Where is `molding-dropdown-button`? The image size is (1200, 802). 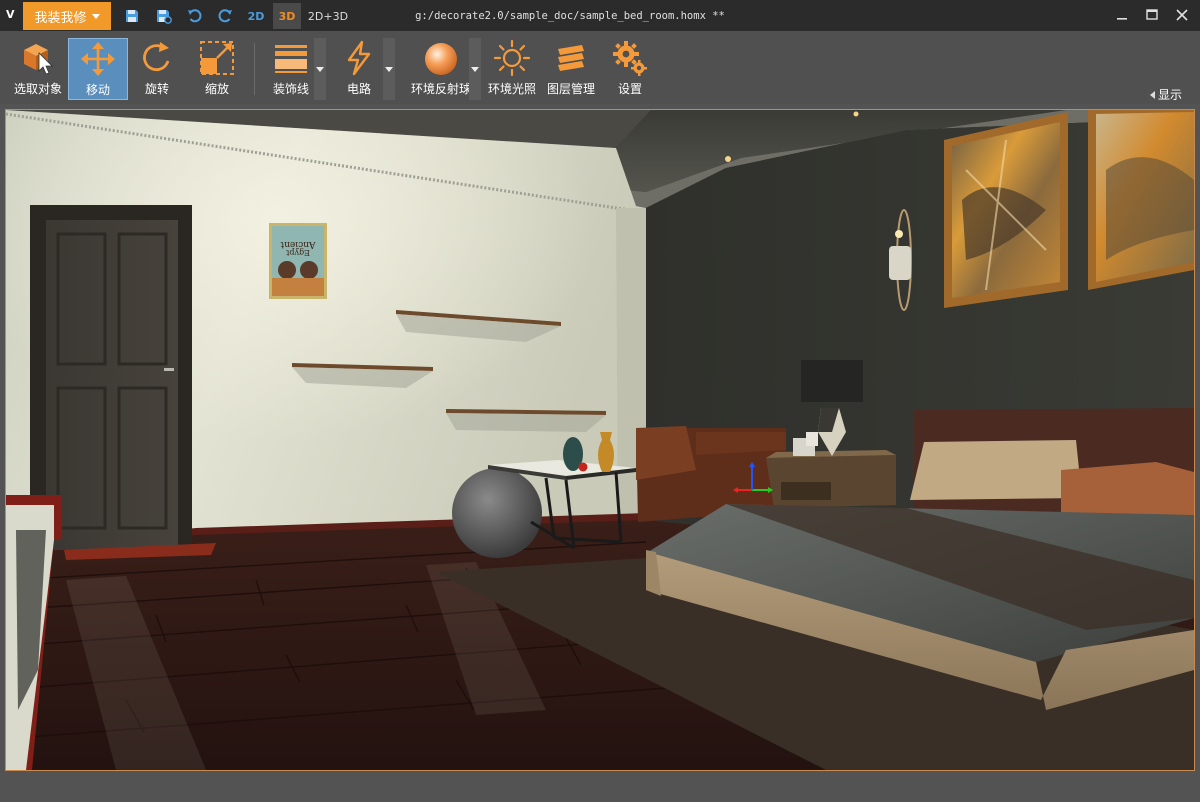 molding-dropdown-button is located at coordinates (320, 69).